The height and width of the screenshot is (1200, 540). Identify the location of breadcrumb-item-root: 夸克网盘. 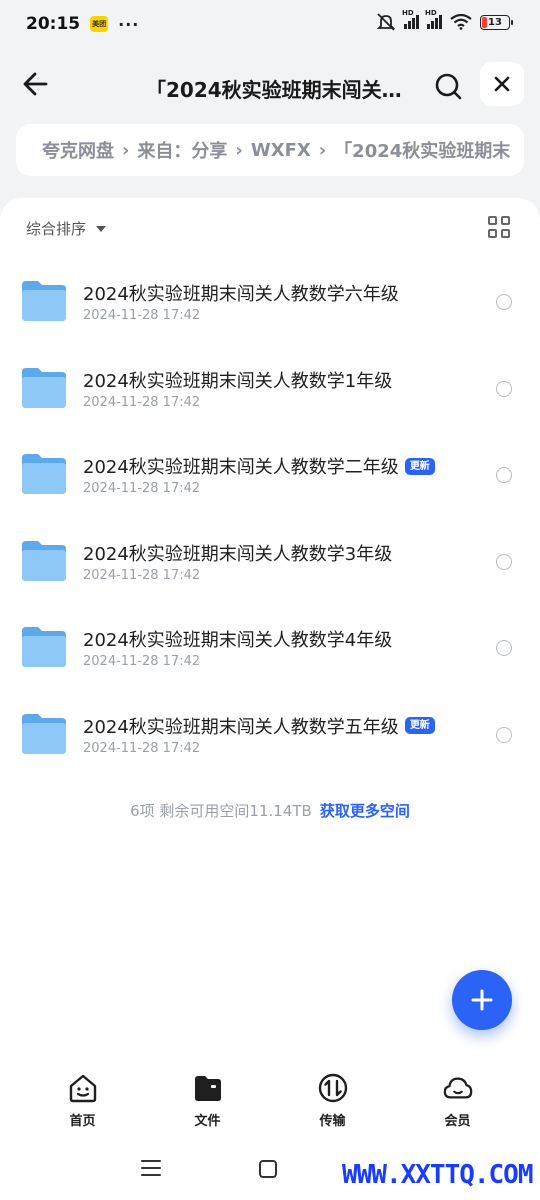
(78, 150).